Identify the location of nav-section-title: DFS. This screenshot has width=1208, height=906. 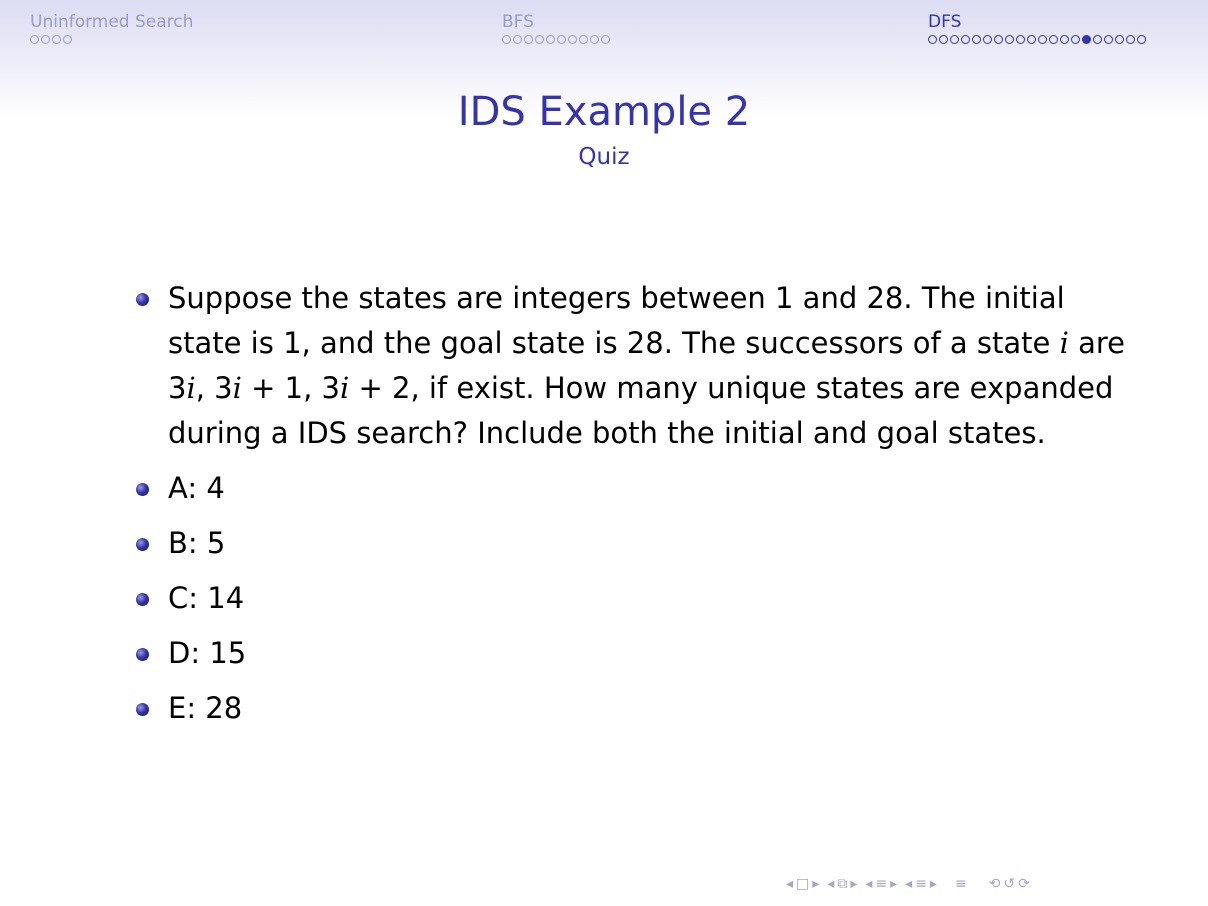
(1037, 22).